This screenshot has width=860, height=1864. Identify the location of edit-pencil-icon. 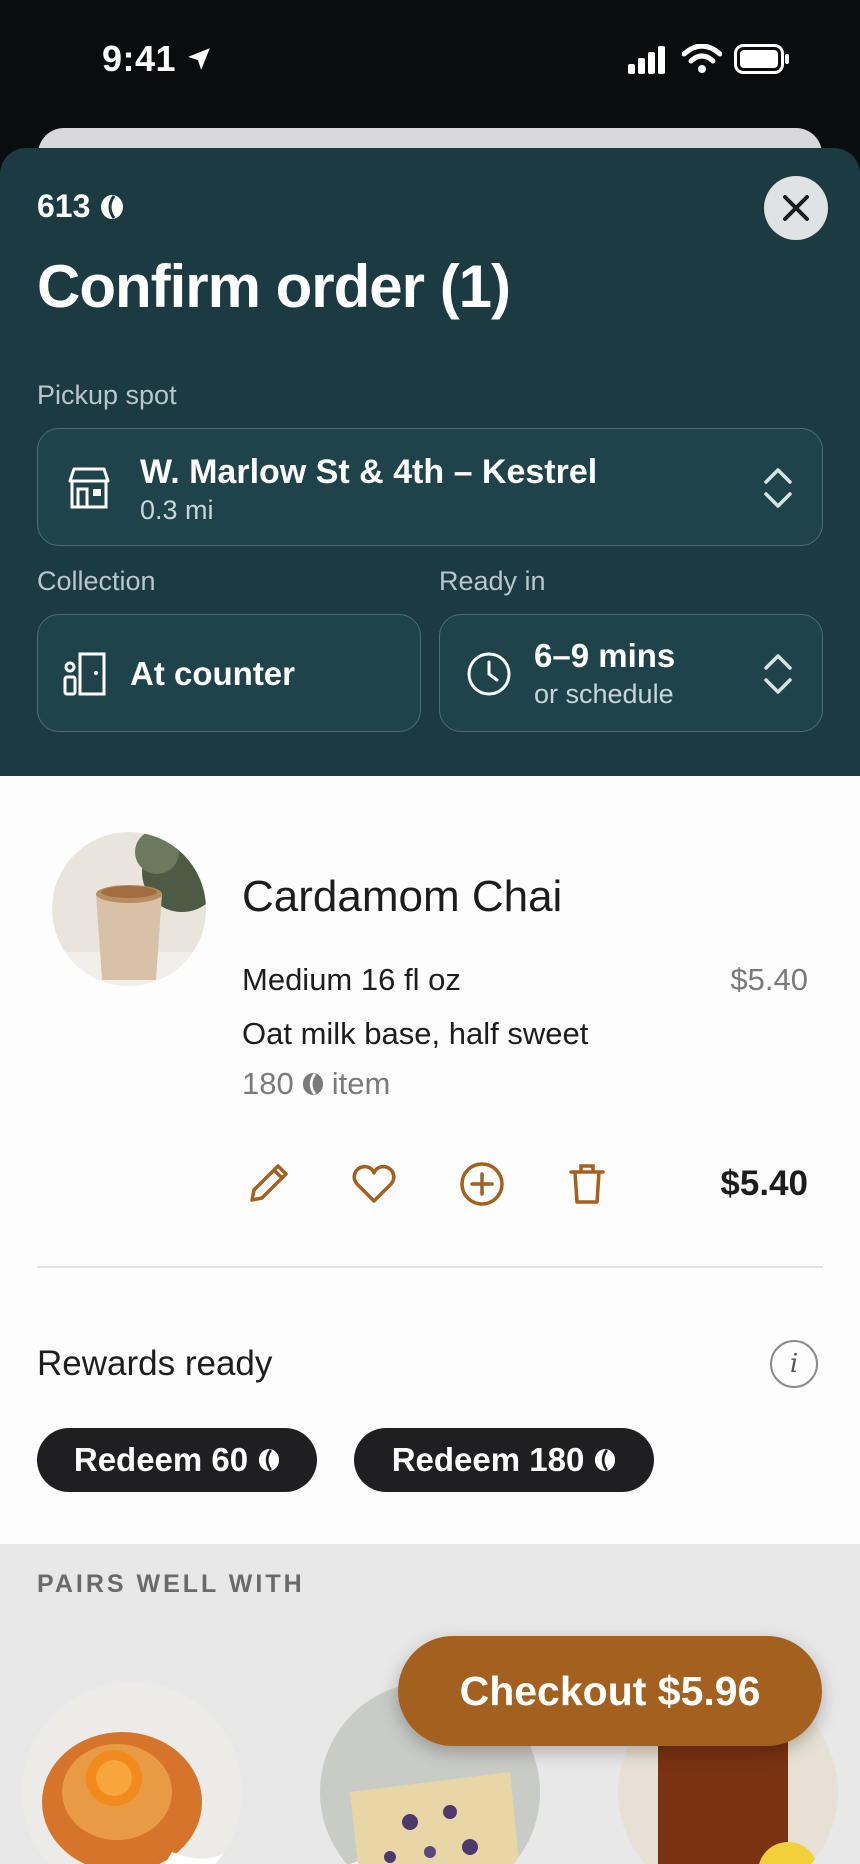
(268, 1184).